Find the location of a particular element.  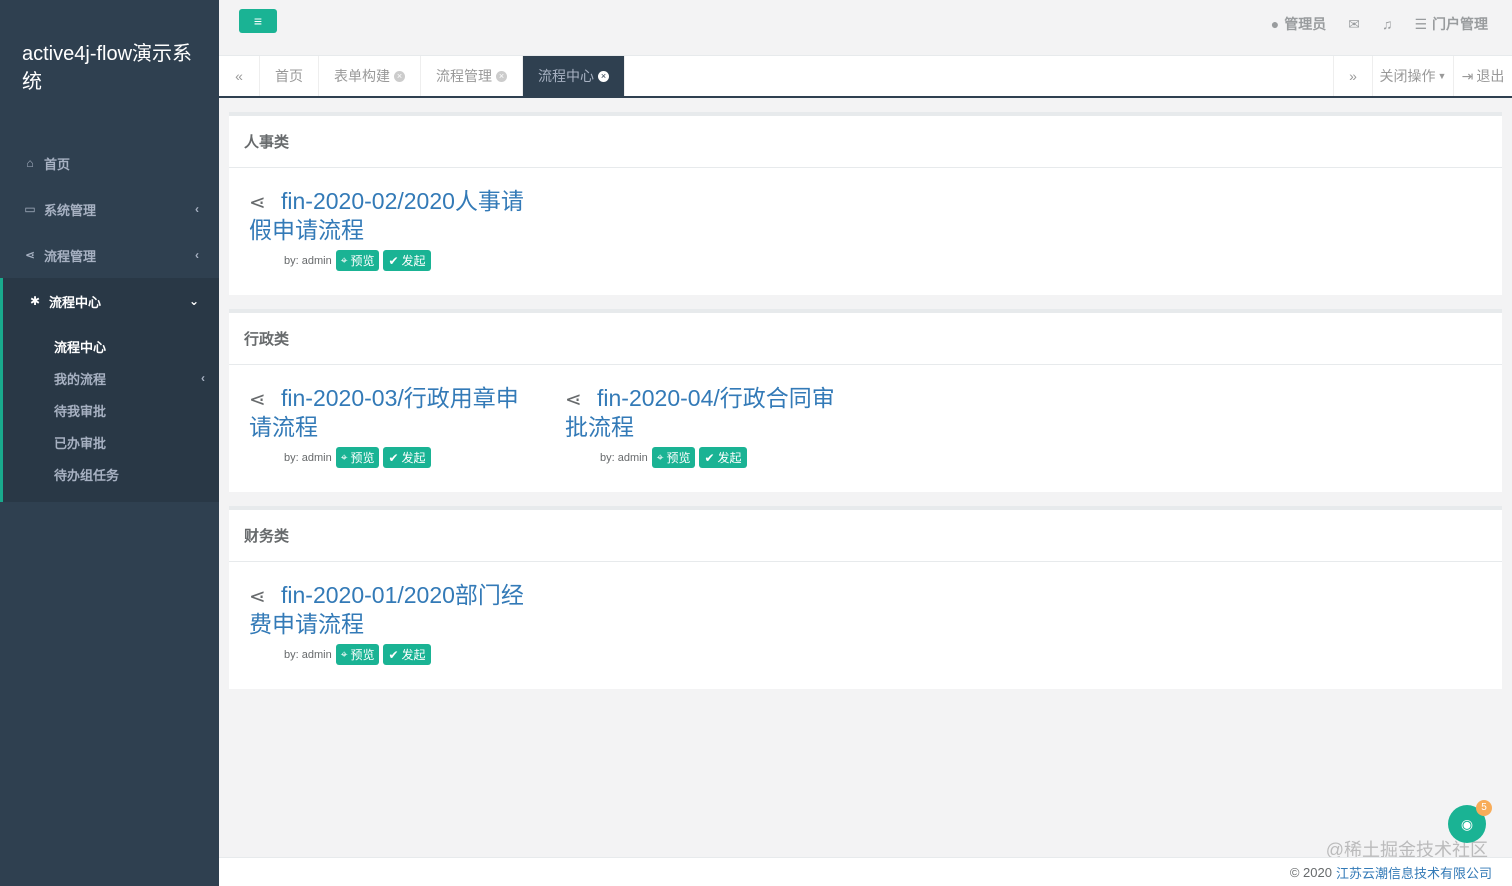

sidebar-subitem-label: 已办审批 is located at coordinates (80, 443).